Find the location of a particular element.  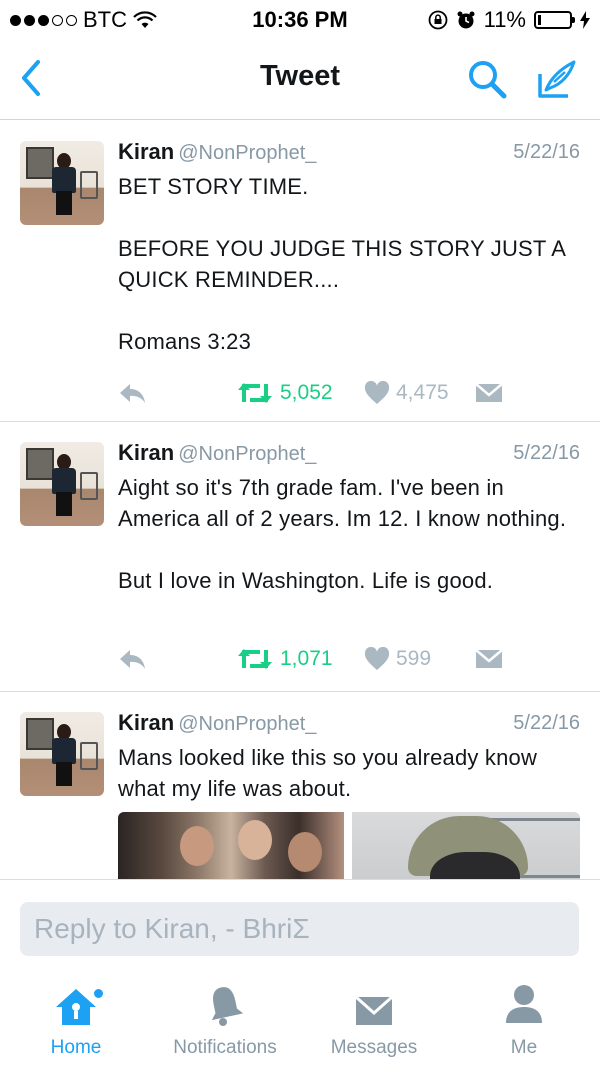

page-title: Tweet is located at coordinates (300, 76).